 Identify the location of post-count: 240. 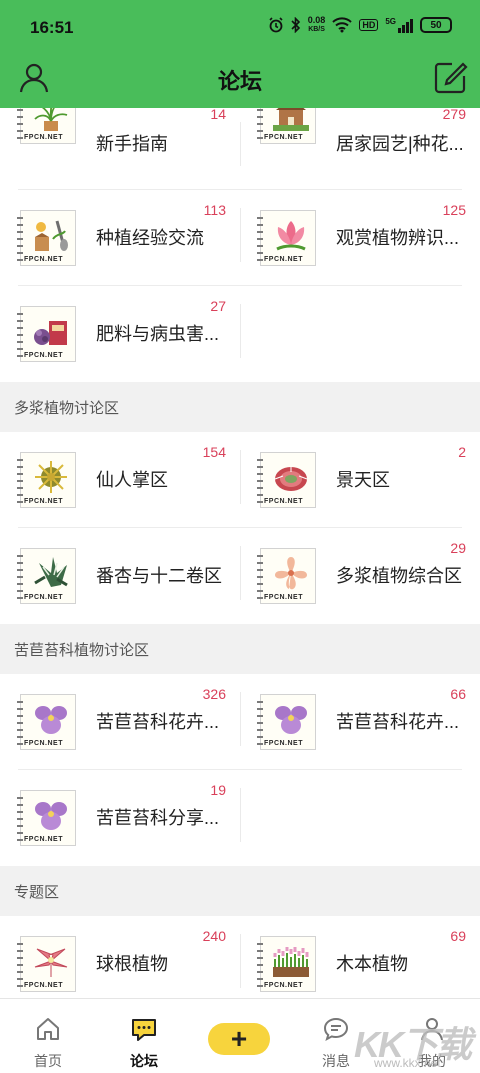
(214, 936).